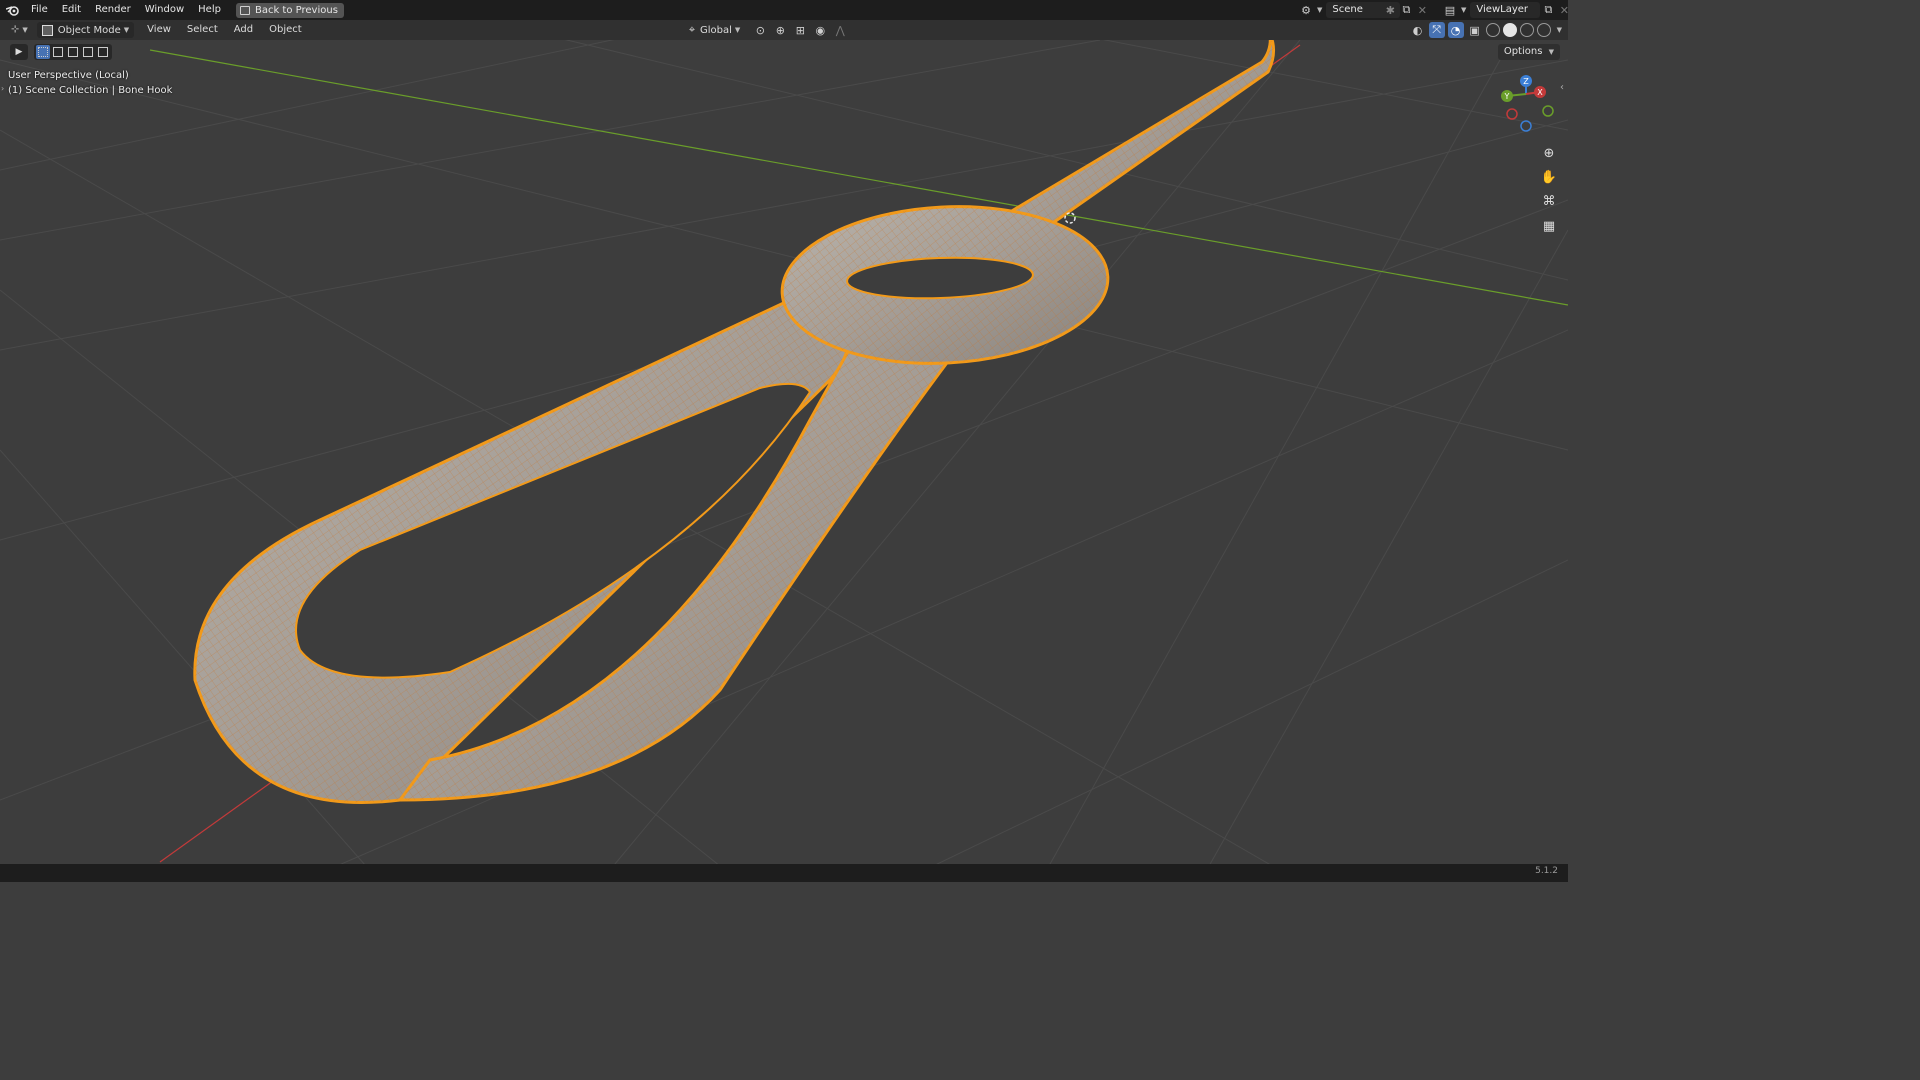  Describe the element at coordinates (159, 30) in the screenshot. I see `menu-view: View` at that location.